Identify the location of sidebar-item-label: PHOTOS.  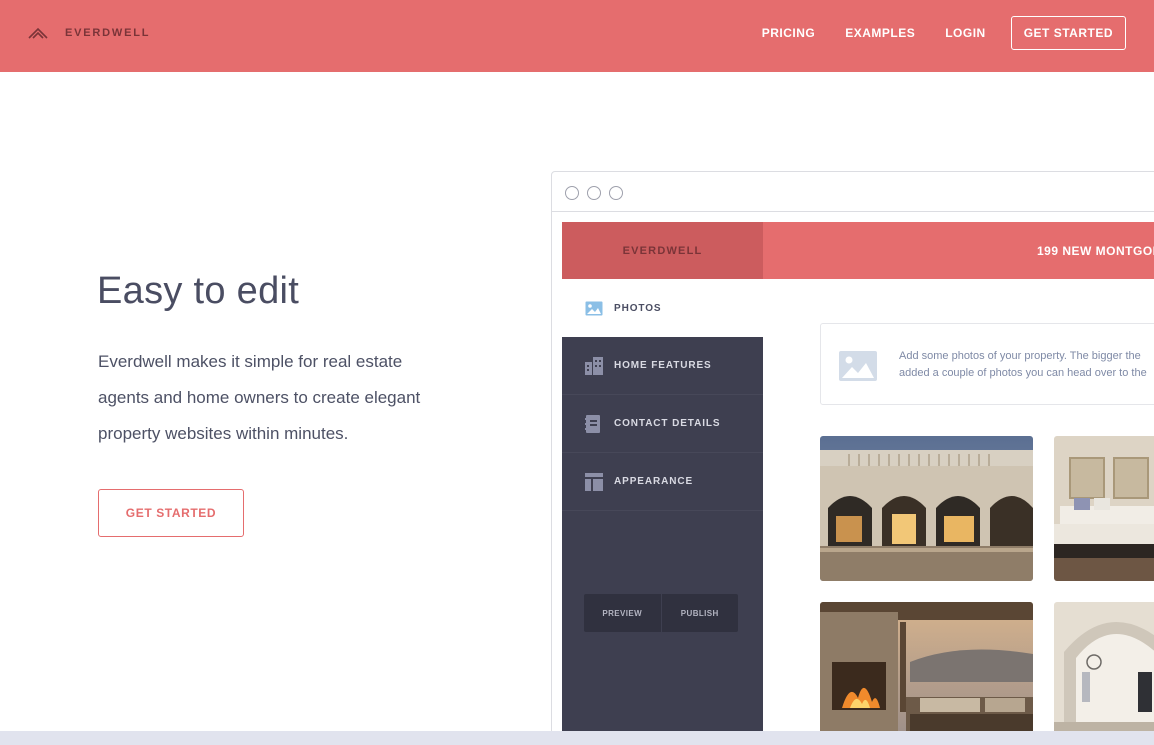
(638, 308).